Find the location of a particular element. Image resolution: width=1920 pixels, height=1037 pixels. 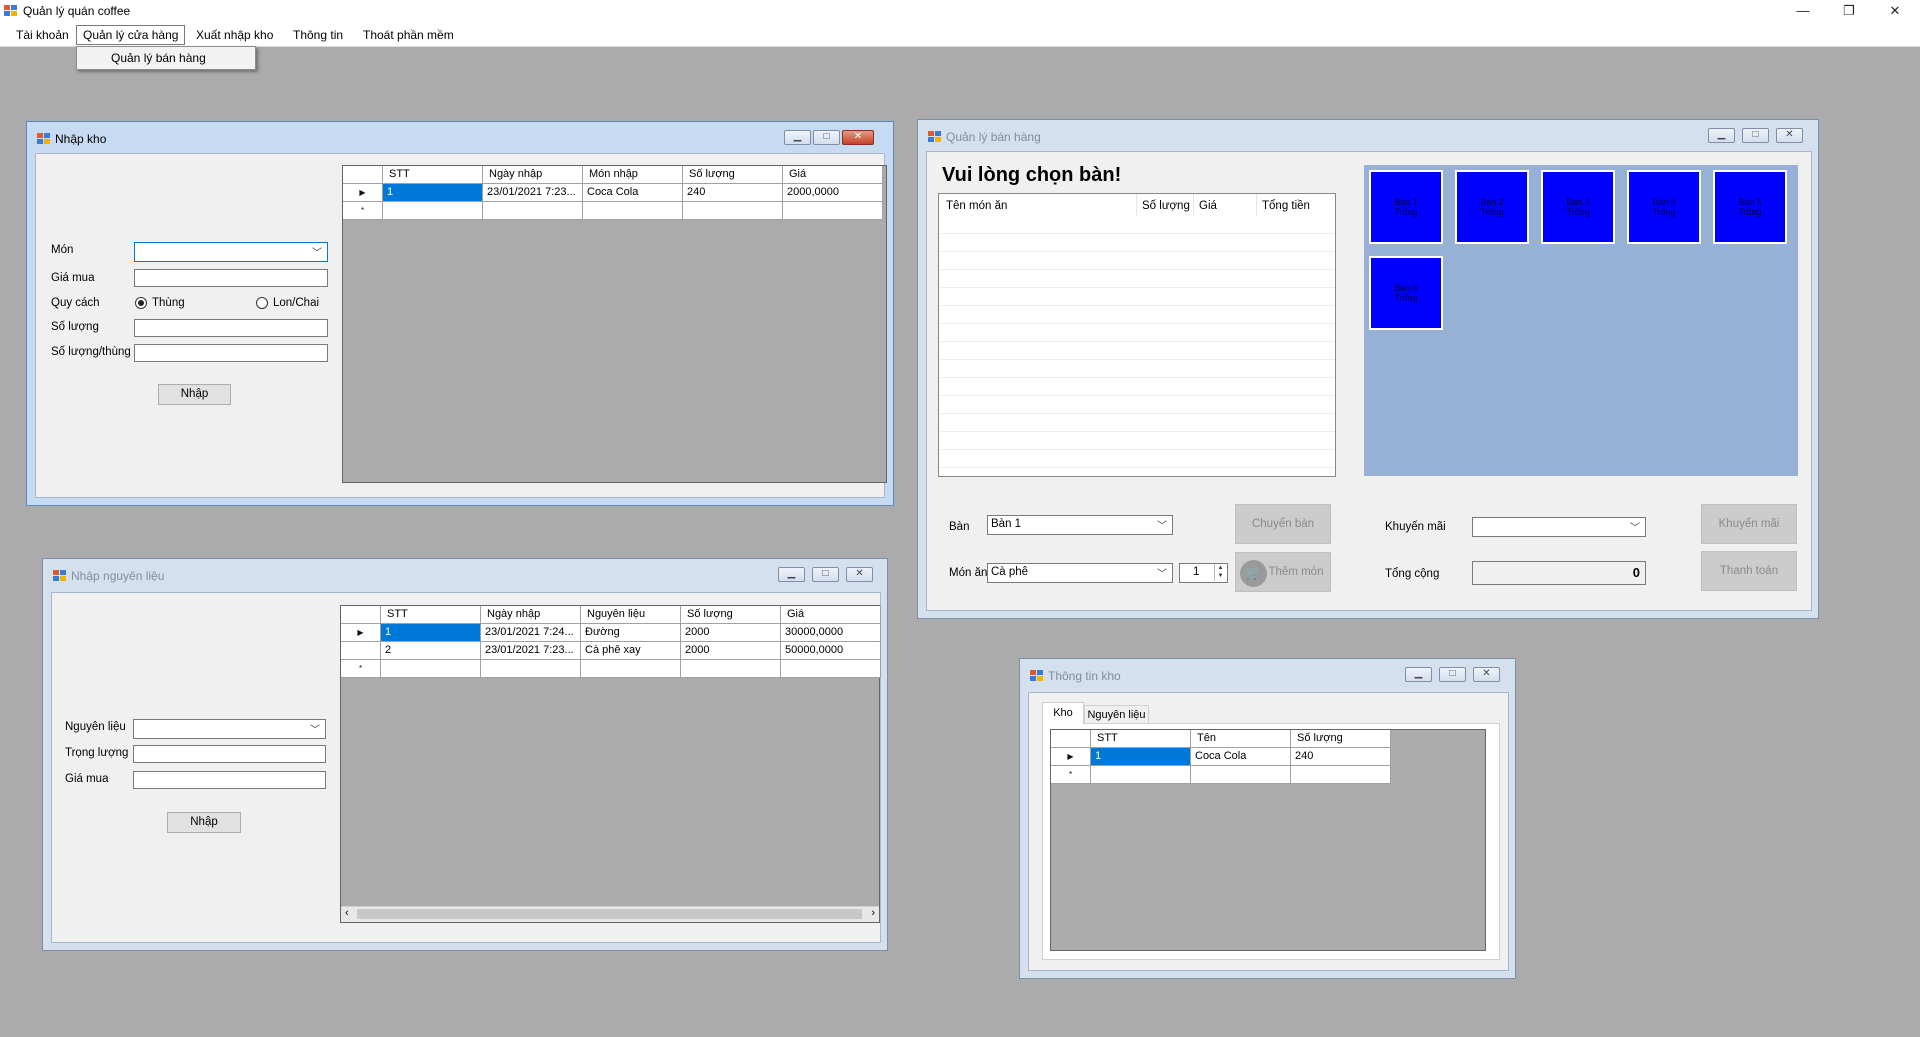

table-button-4: Bàn 4 Trống is located at coordinates (1664, 207).